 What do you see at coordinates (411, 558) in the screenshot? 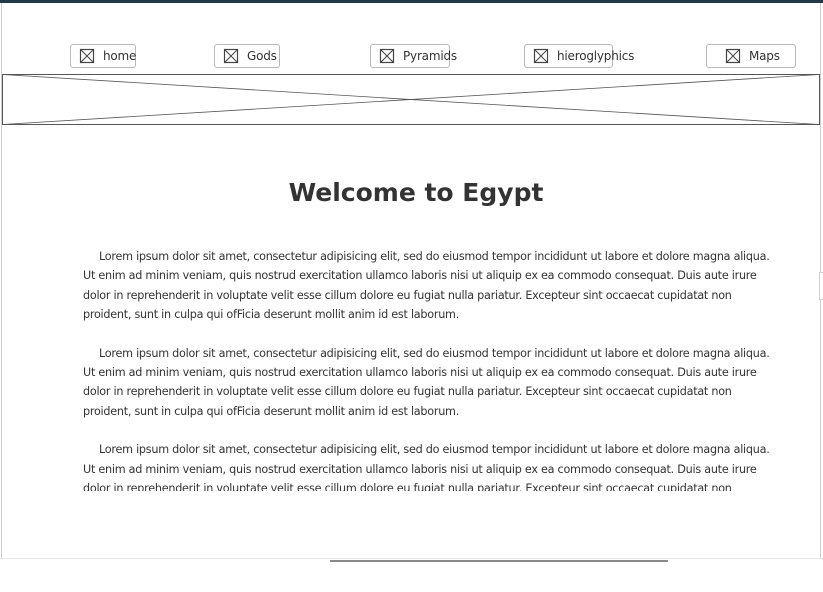
I see `page-frame-bottom` at bounding box center [411, 558].